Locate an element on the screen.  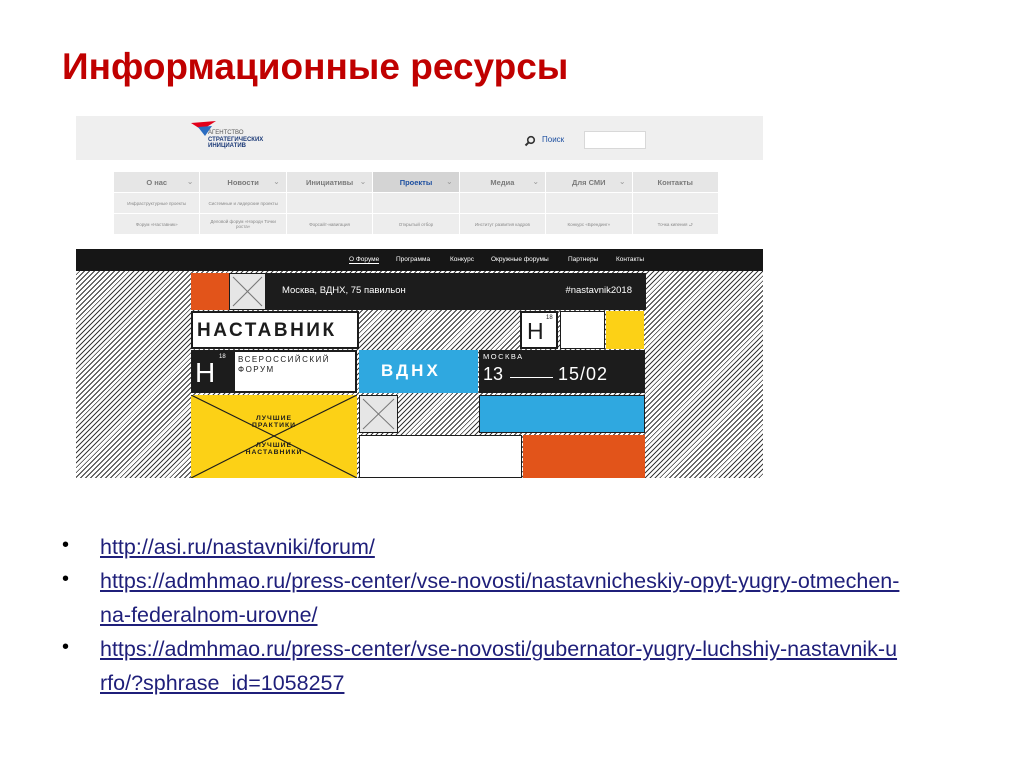
menu-item-label: Контакты is located at coordinates (675, 182).